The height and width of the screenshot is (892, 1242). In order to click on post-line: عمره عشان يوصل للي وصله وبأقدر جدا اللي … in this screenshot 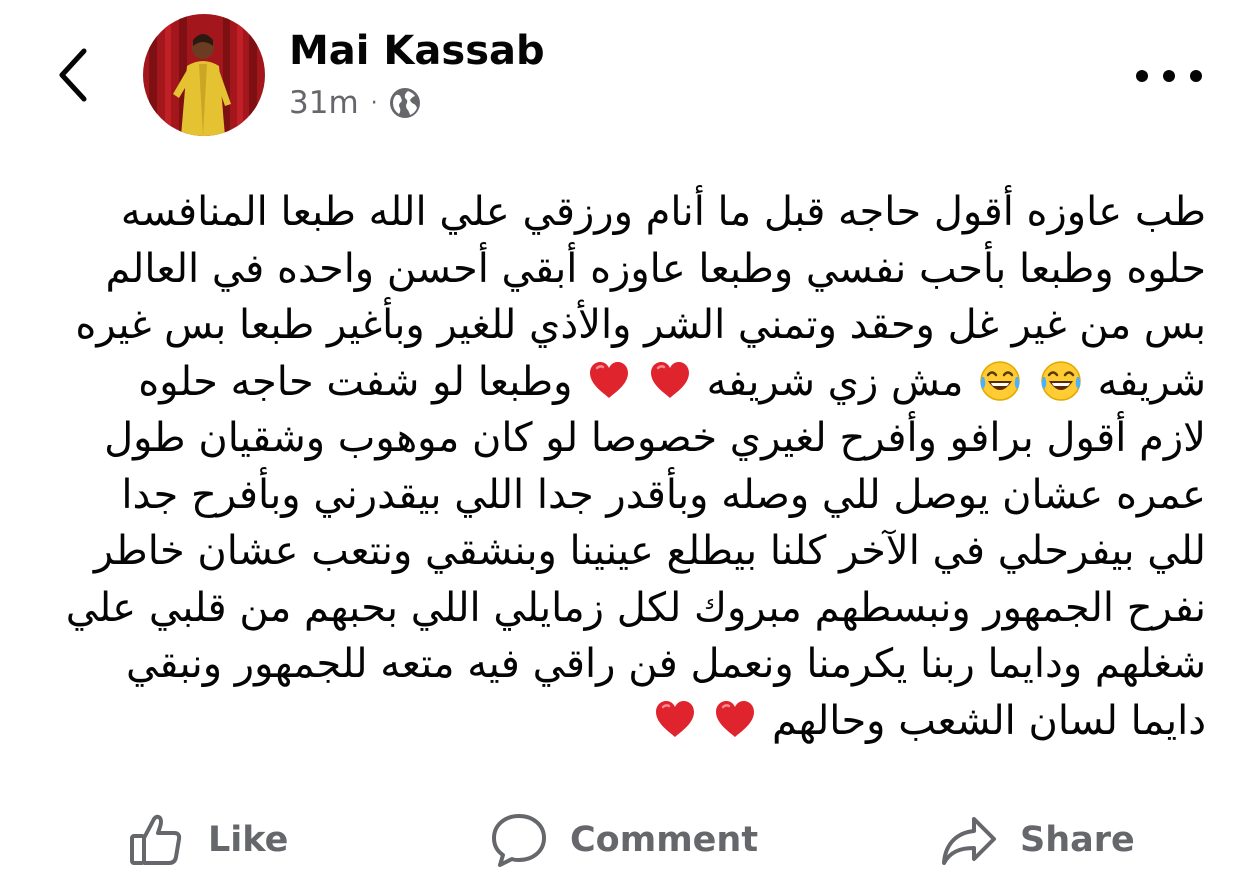, I will do `click(663, 494)`.